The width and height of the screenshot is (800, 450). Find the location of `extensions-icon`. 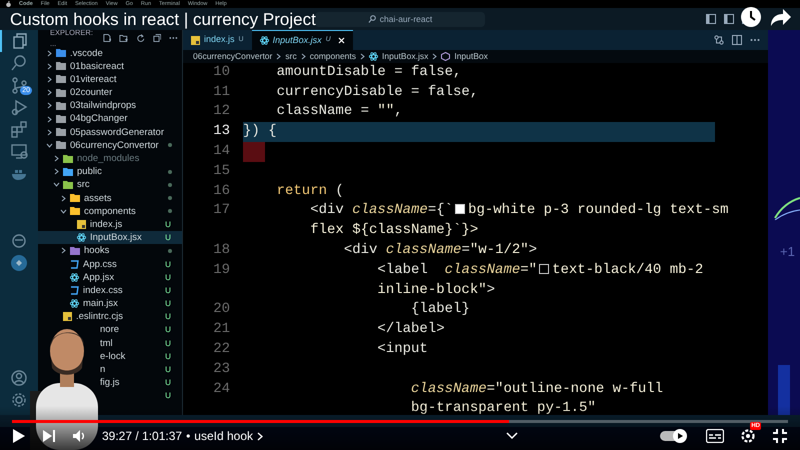

extensions-icon is located at coordinates (19, 129).